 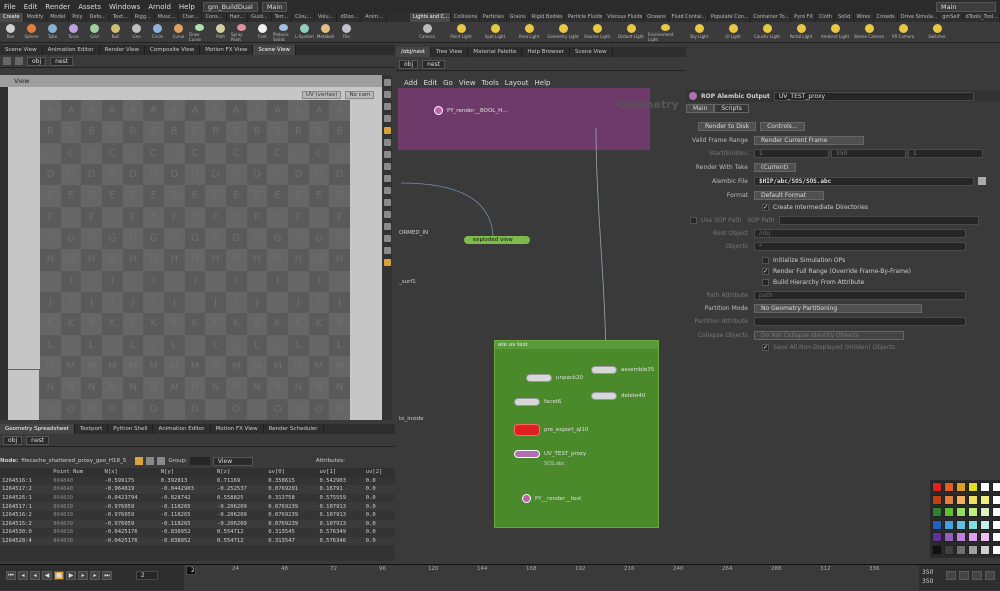 What do you see at coordinates (803, 17) in the screenshot?
I see `shelf-tab-right-11: Pyro FX` at bounding box center [803, 17].